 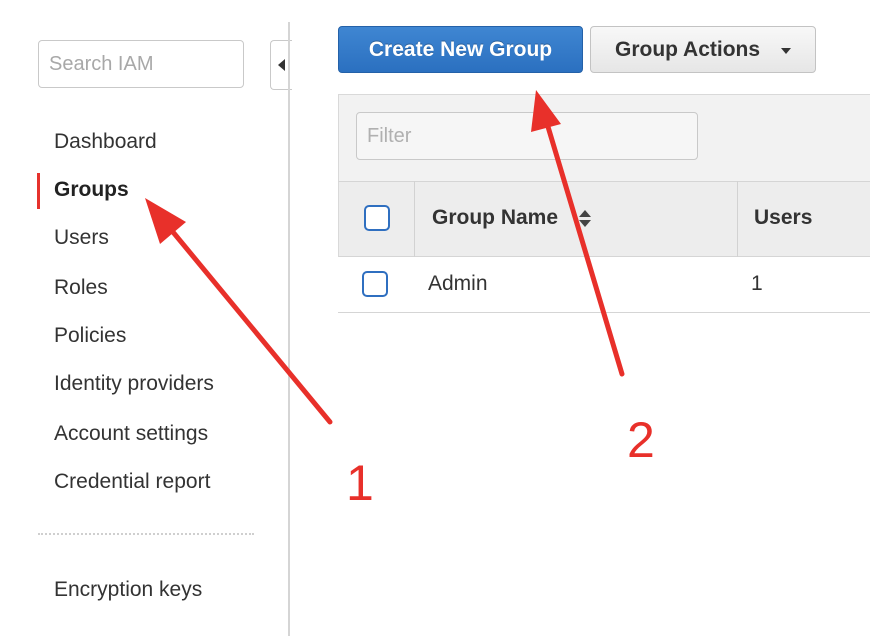 I want to click on group-actions-label: Group Actions, so click(x=688, y=49).